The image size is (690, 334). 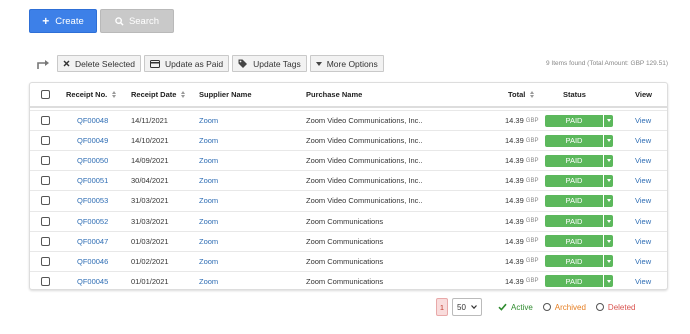 What do you see at coordinates (570, 307) in the screenshot?
I see `filter-archived-label: Archived` at bounding box center [570, 307].